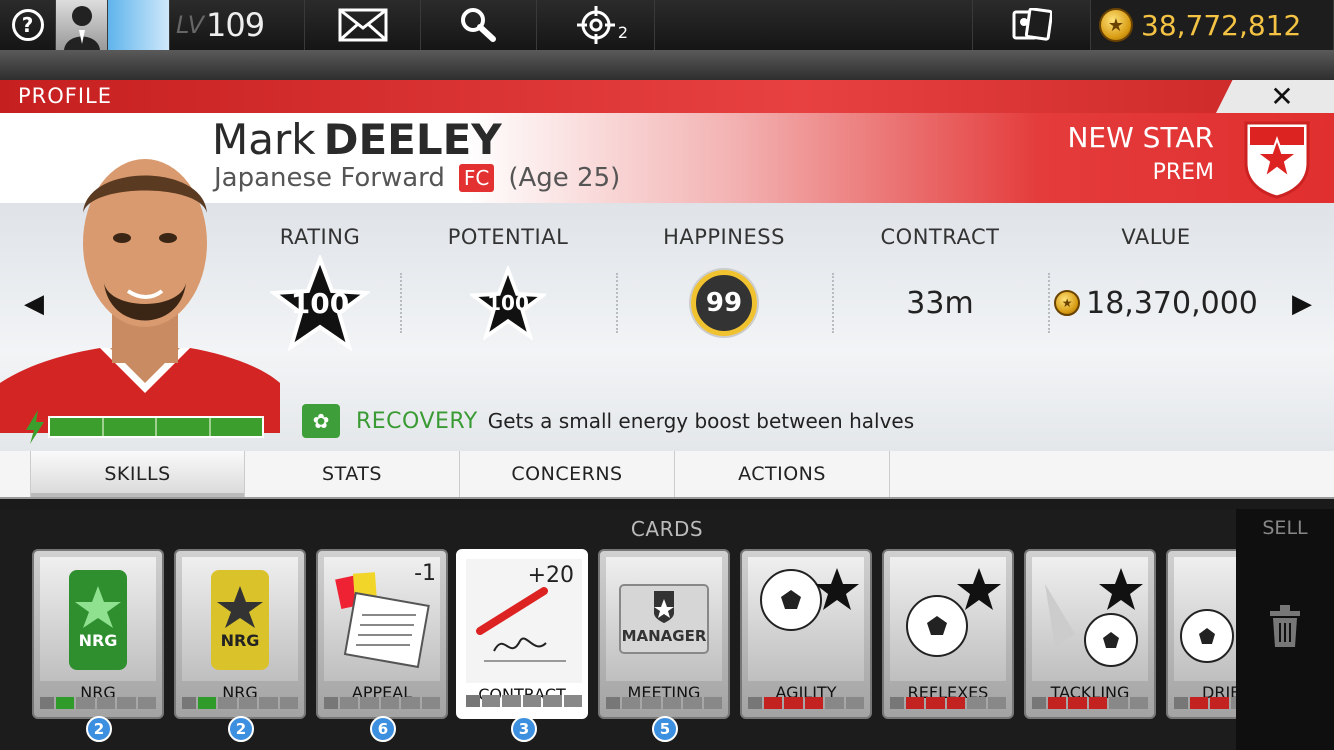  I want to click on sell-panel: SELL, so click(1285, 629).